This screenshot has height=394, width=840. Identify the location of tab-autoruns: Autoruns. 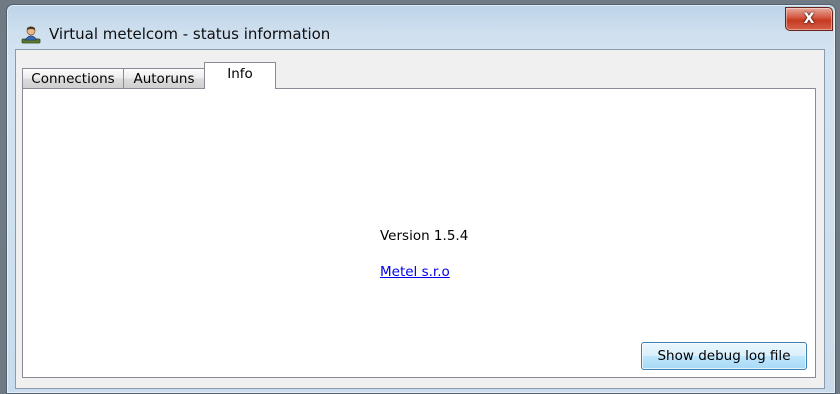
(164, 78).